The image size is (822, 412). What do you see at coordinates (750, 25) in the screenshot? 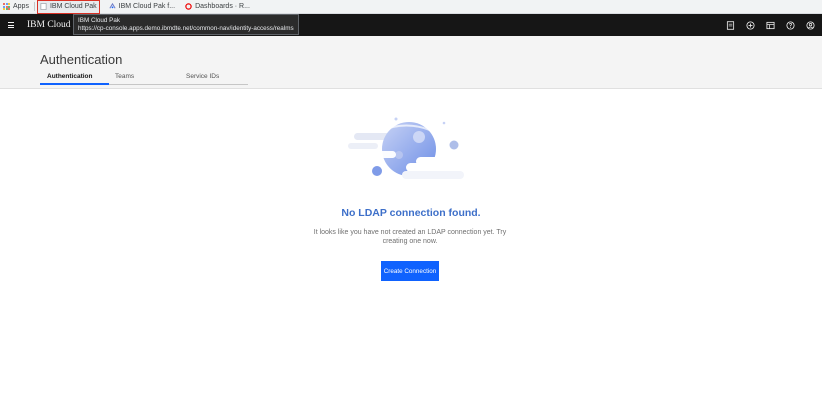
I see `add-icon` at bounding box center [750, 25].